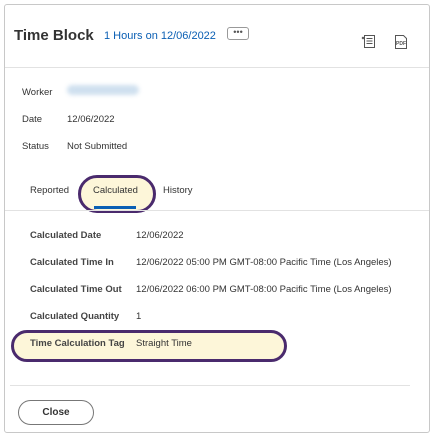 Image resolution: width=443 pixels, height=447 pixels. What do you see at coordinates (217, 36) in the screenshot?
I see `dialog-header: Time Block 1 Hours on 12/06/2022 ••• PDF` at bounding box center [217, 36].